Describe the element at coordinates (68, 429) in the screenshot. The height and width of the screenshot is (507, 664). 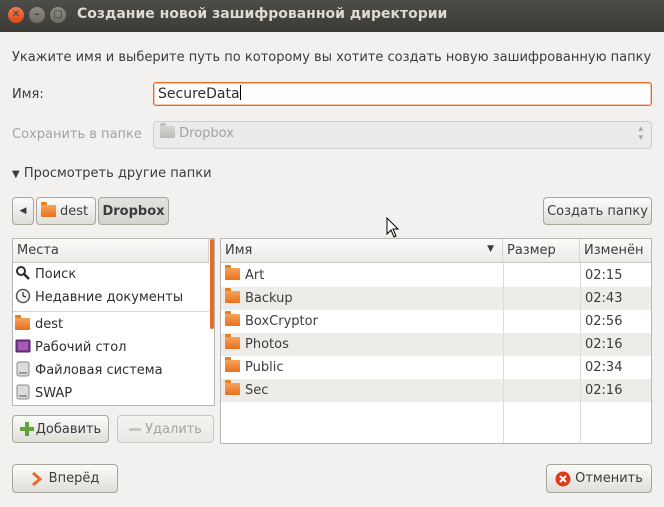
I see `add-label: Добавить` at that location.